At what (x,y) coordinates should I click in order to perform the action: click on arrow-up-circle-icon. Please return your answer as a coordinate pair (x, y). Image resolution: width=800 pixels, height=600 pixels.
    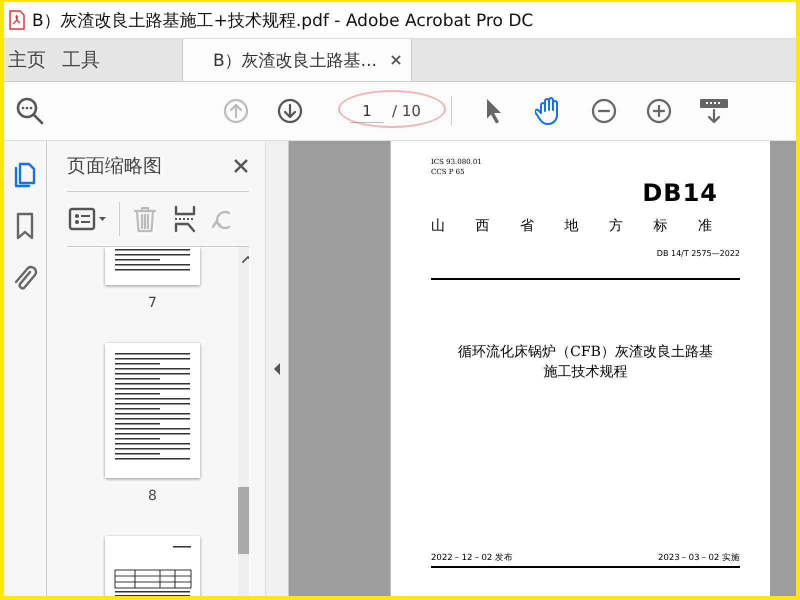
    Looking at the image, I should click on (236, 111).